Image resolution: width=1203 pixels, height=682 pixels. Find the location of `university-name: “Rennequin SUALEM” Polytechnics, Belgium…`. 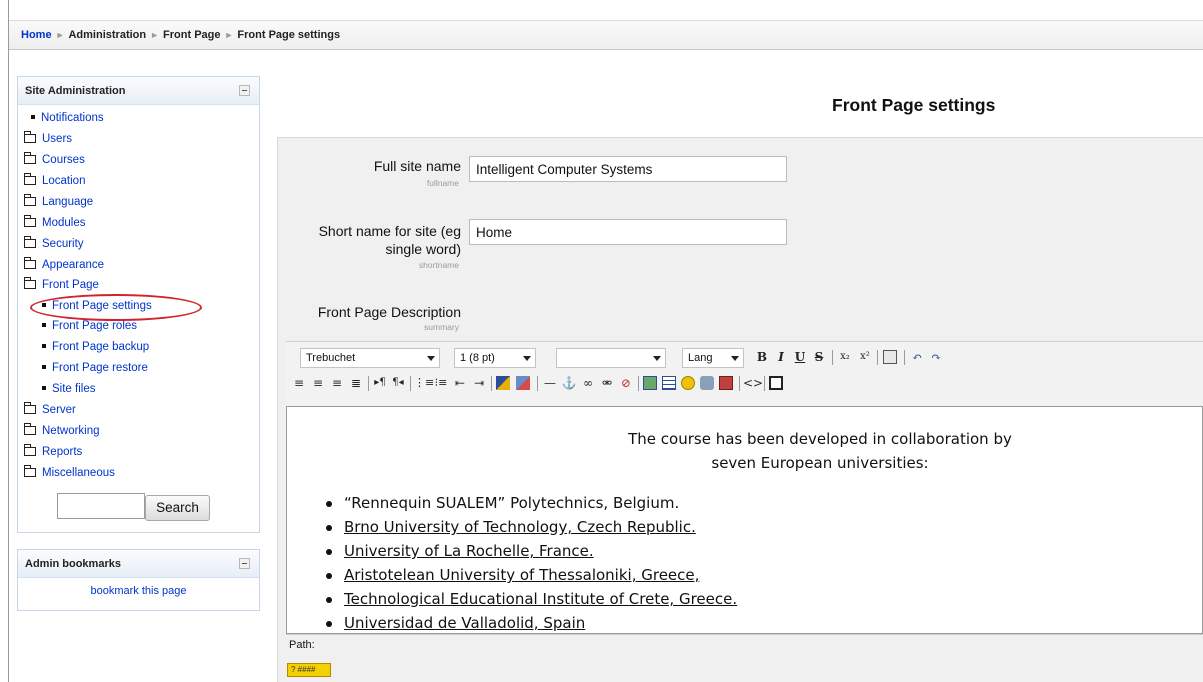

university-name: “Rennequin SUALEM” Polytechnics, Belgium… is located at coordinates (512, 503).